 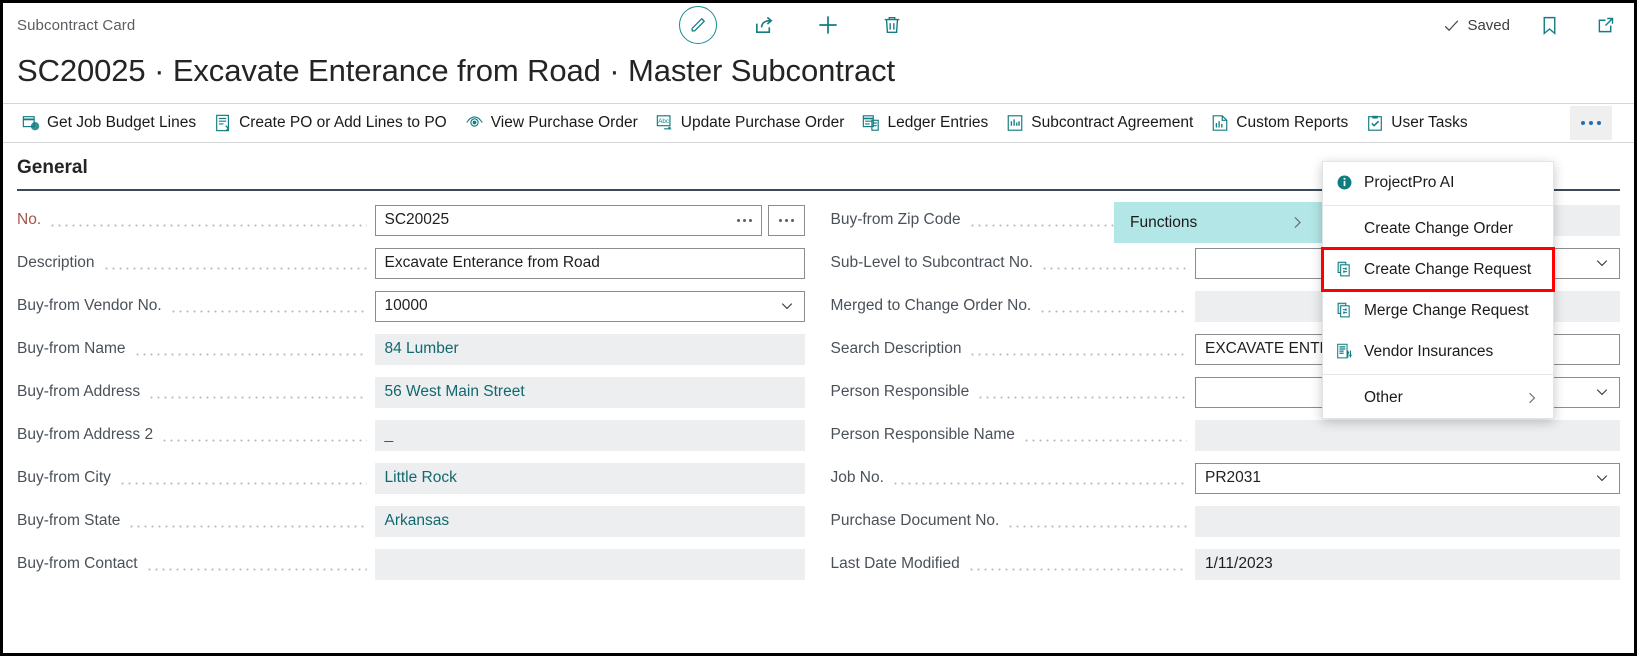 What do you see at coordinates (56, 263) in the screenshot?
I see `field-label: Description` at bounding box center [56, 263].